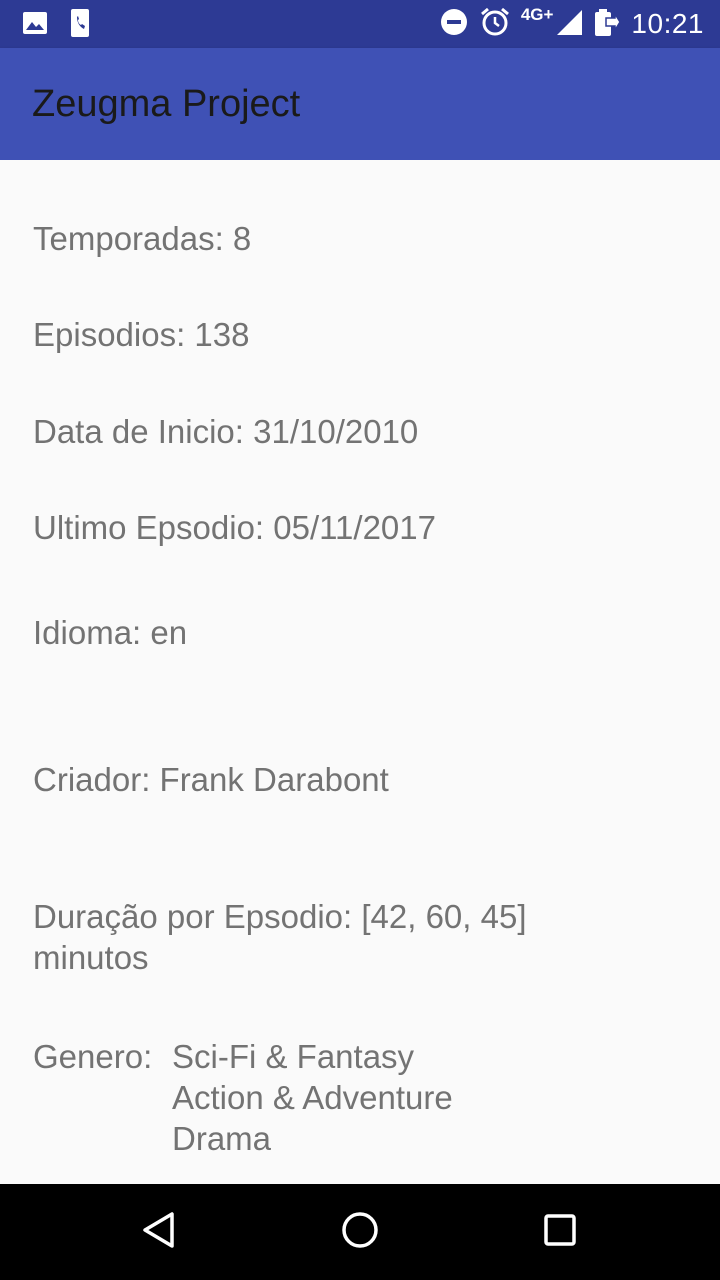  What do you see at coordinates (211, 779) in the screenshot?
I see `creator-text: Criador: Frank Darabont` at bounding box center [211, 779].